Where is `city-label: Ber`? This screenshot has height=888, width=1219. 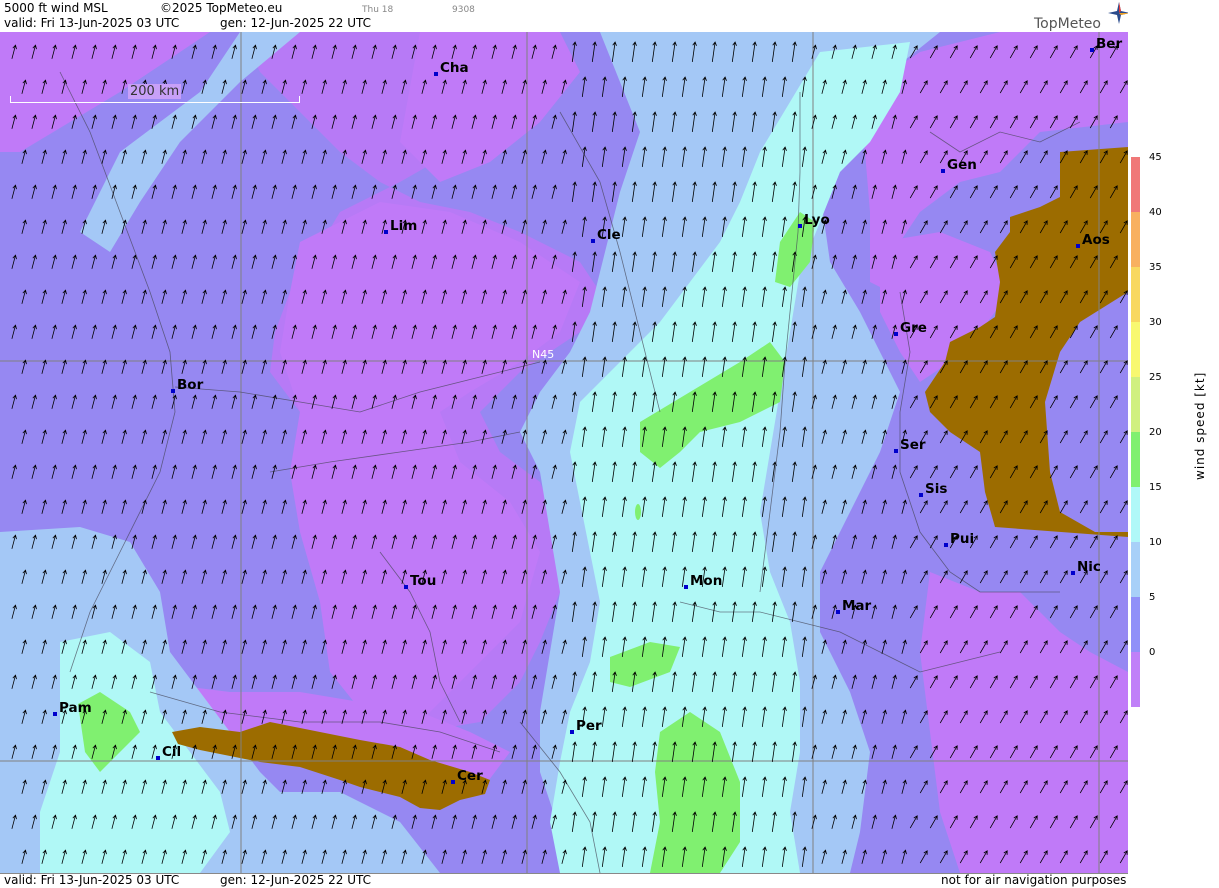
city-label: Ber is located at coordinates (1109, 44).